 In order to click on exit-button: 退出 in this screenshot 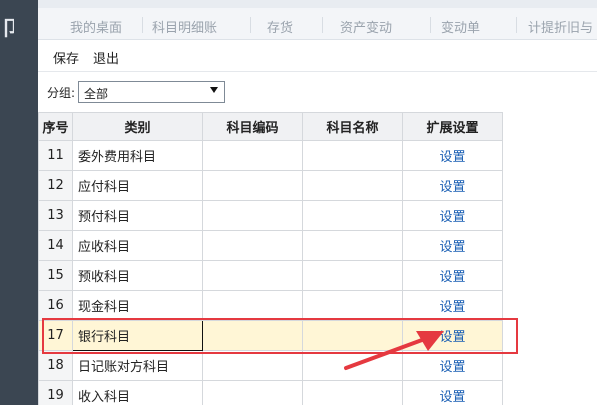, I will do `click(106, 57)`.